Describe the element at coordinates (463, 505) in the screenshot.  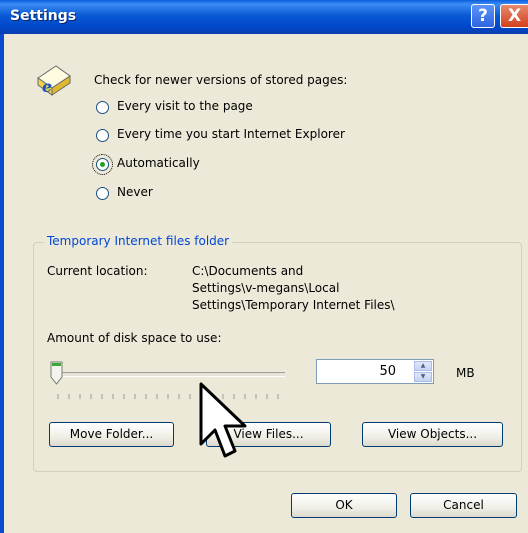
I see `cancel-button: Cancel` at that location.